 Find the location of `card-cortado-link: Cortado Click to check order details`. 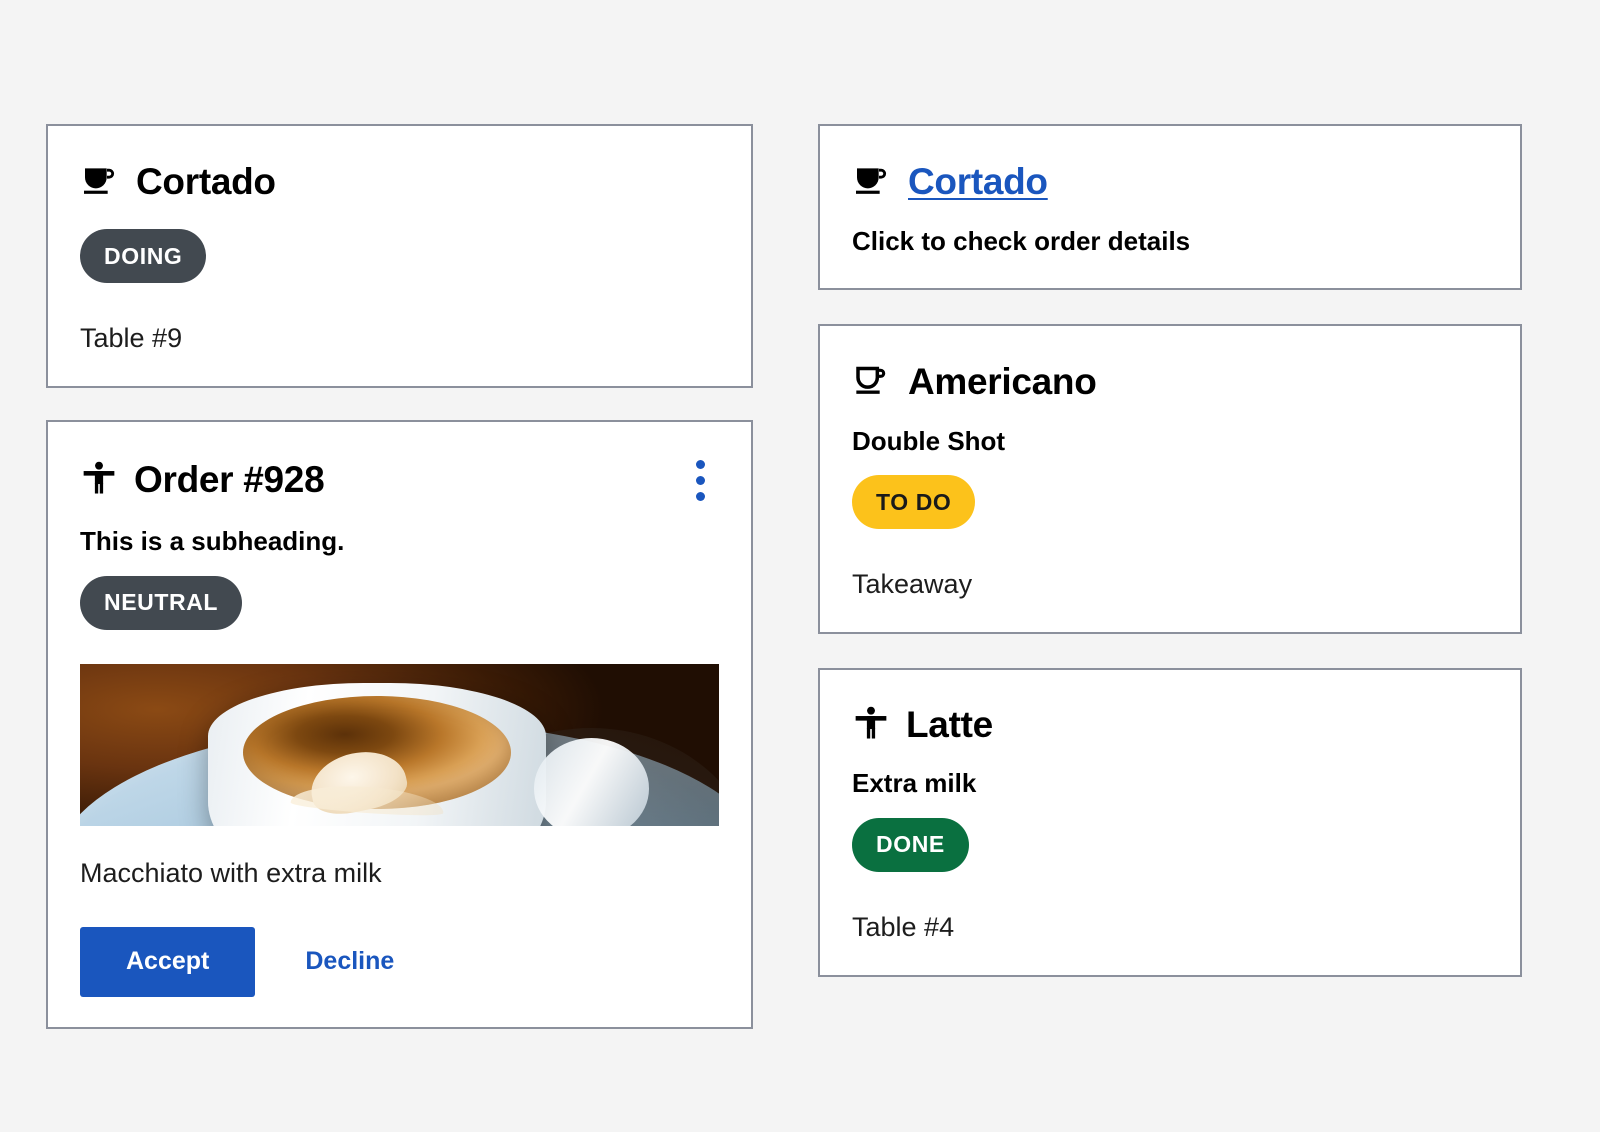

card-cortado-link: Cortado Click to check order details is located at coordinates (1170, 207).